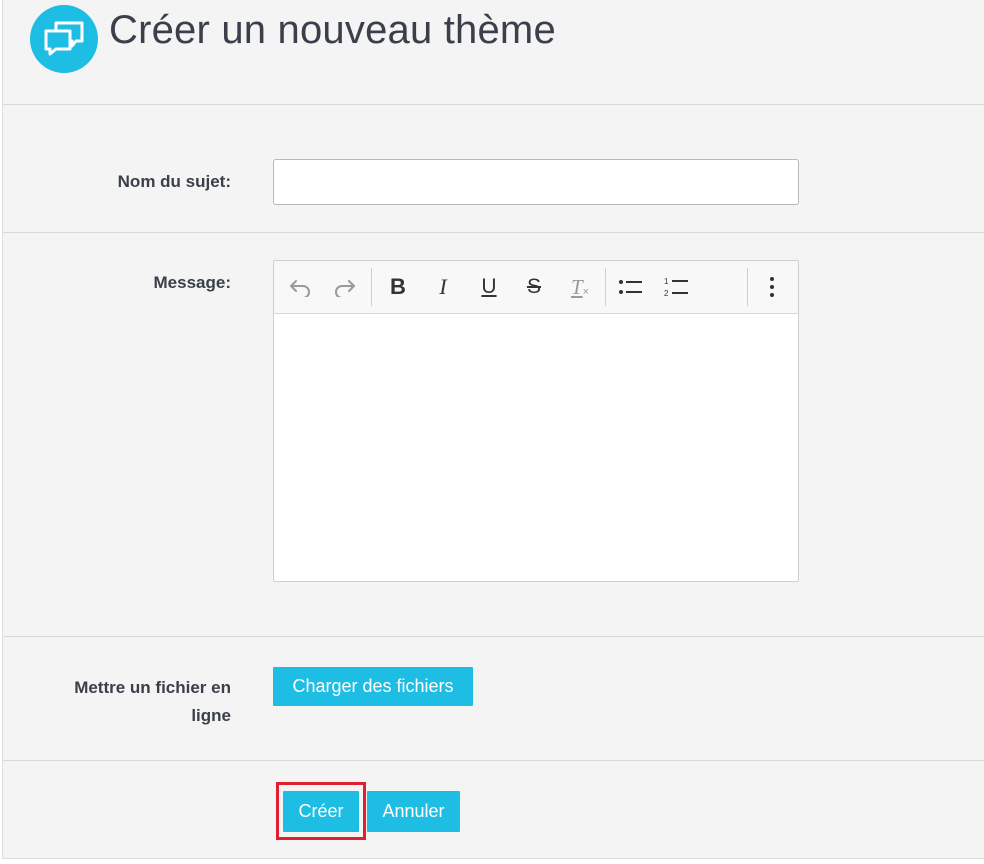  What do you see at coordinates (192, 282) in the screenshot?
I see `message-label: Message:` at bounding box center [192, 282].